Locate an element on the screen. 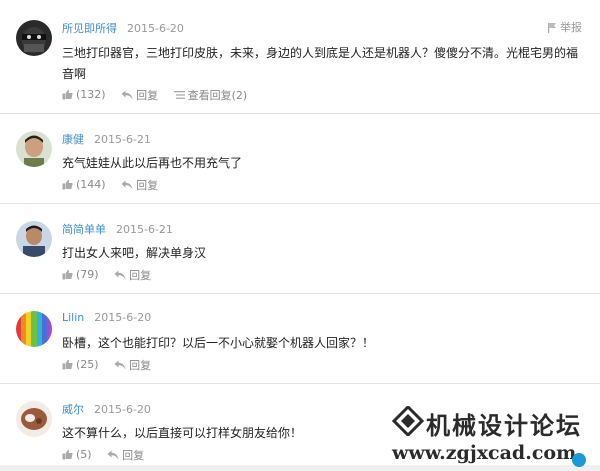  comment-actions: (79) 回复 is located at coordinates (112, 275).